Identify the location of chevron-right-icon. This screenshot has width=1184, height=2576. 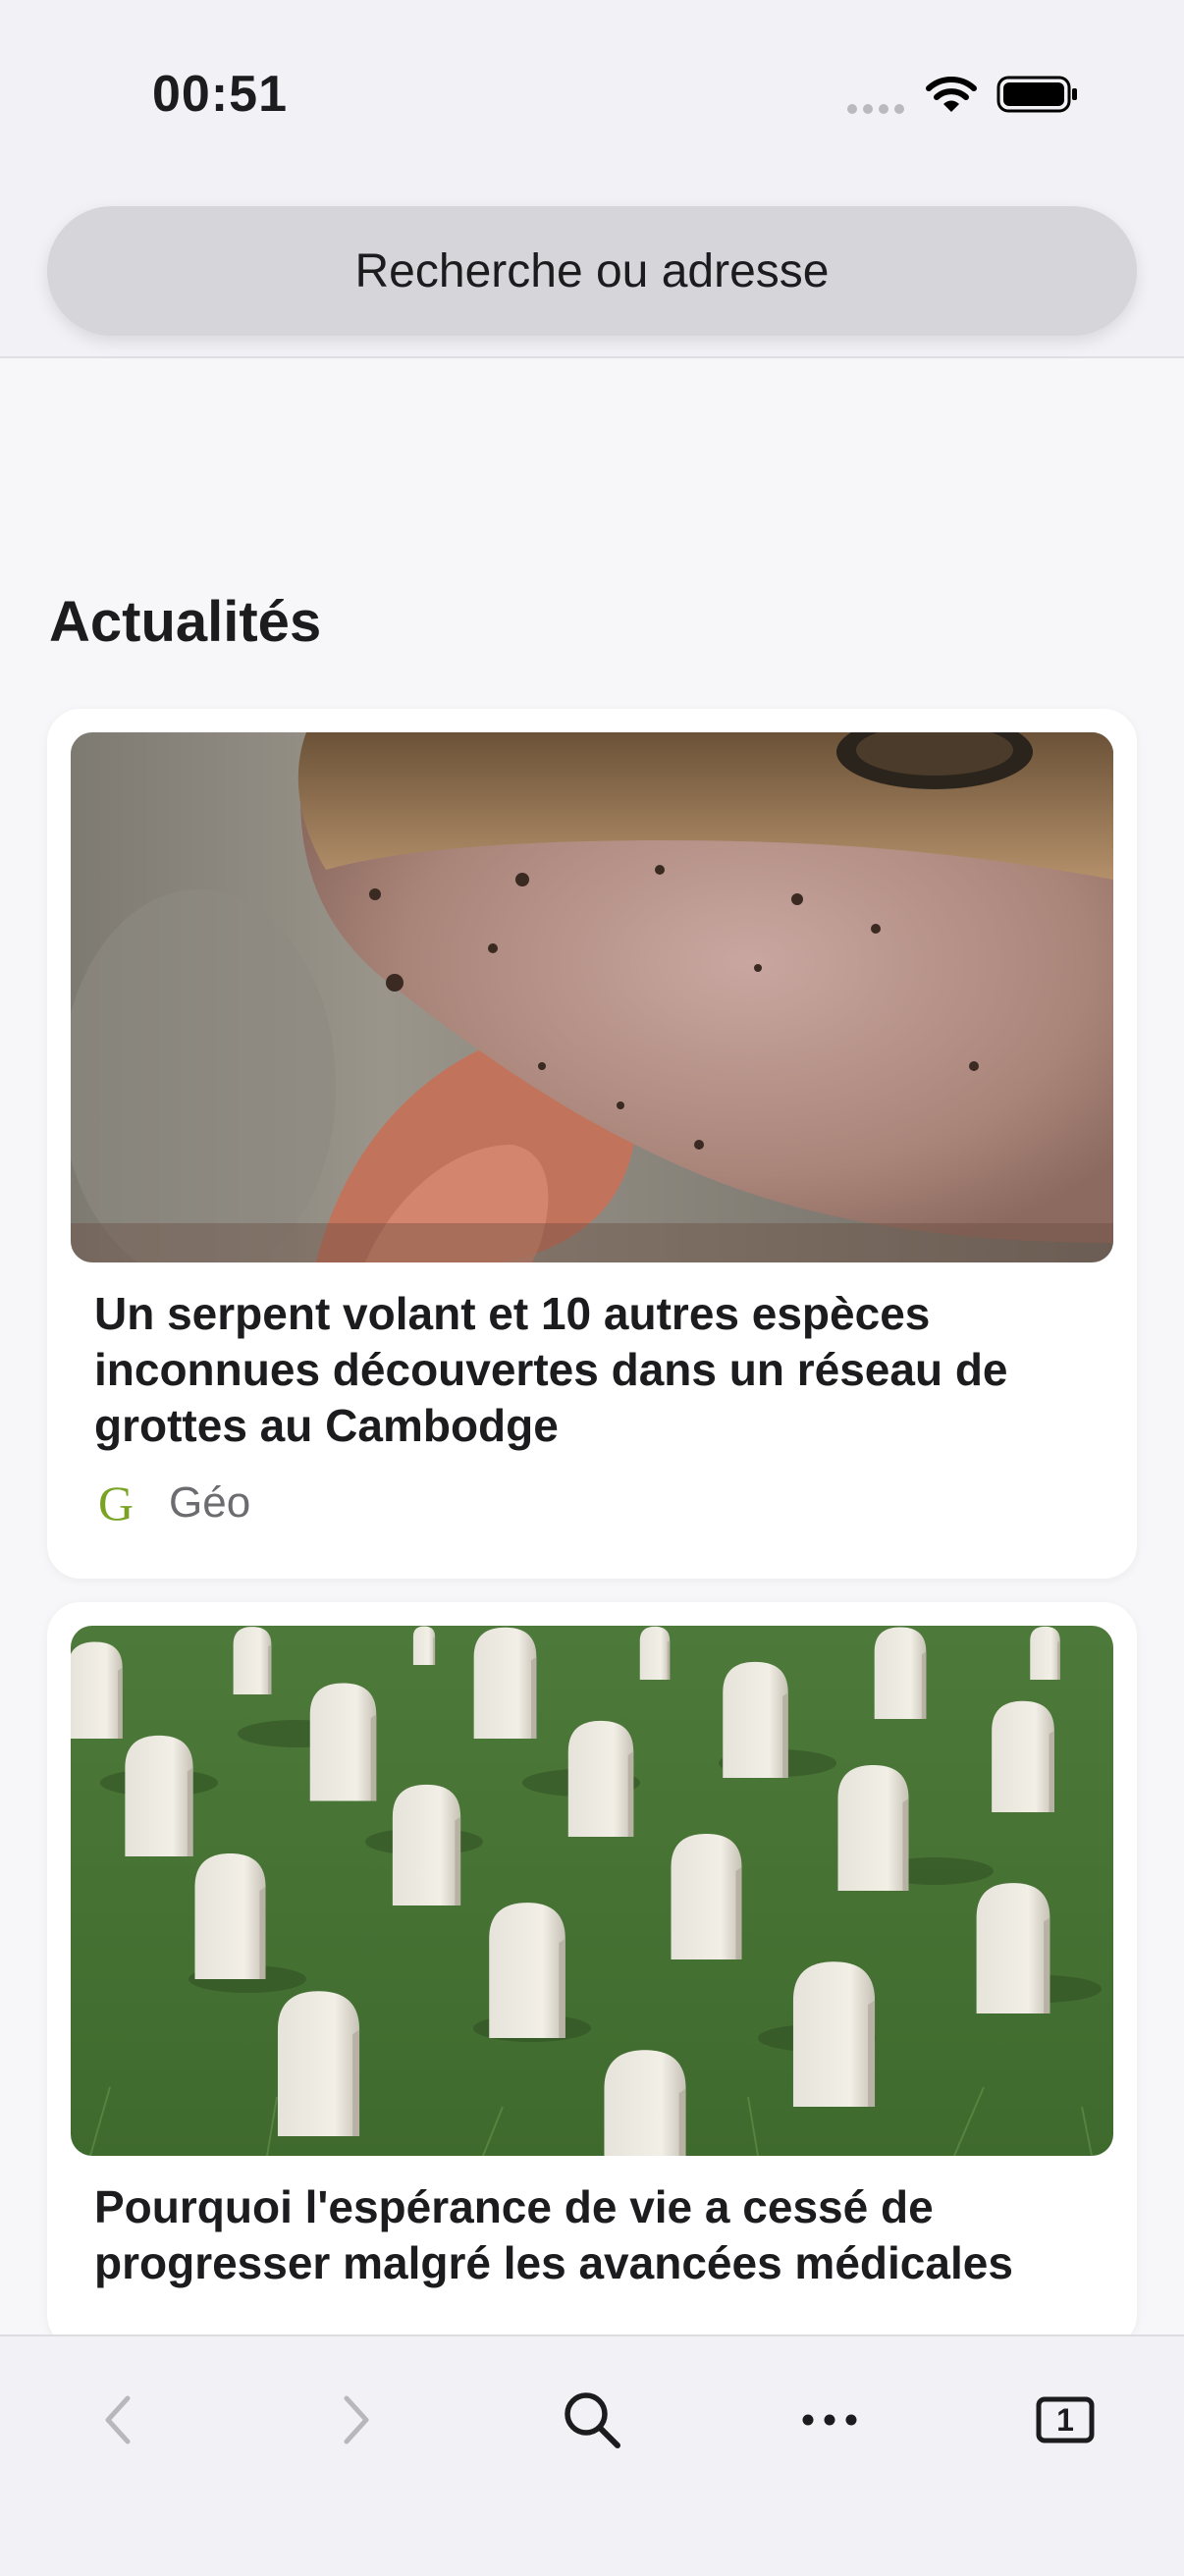
(356, 2419).